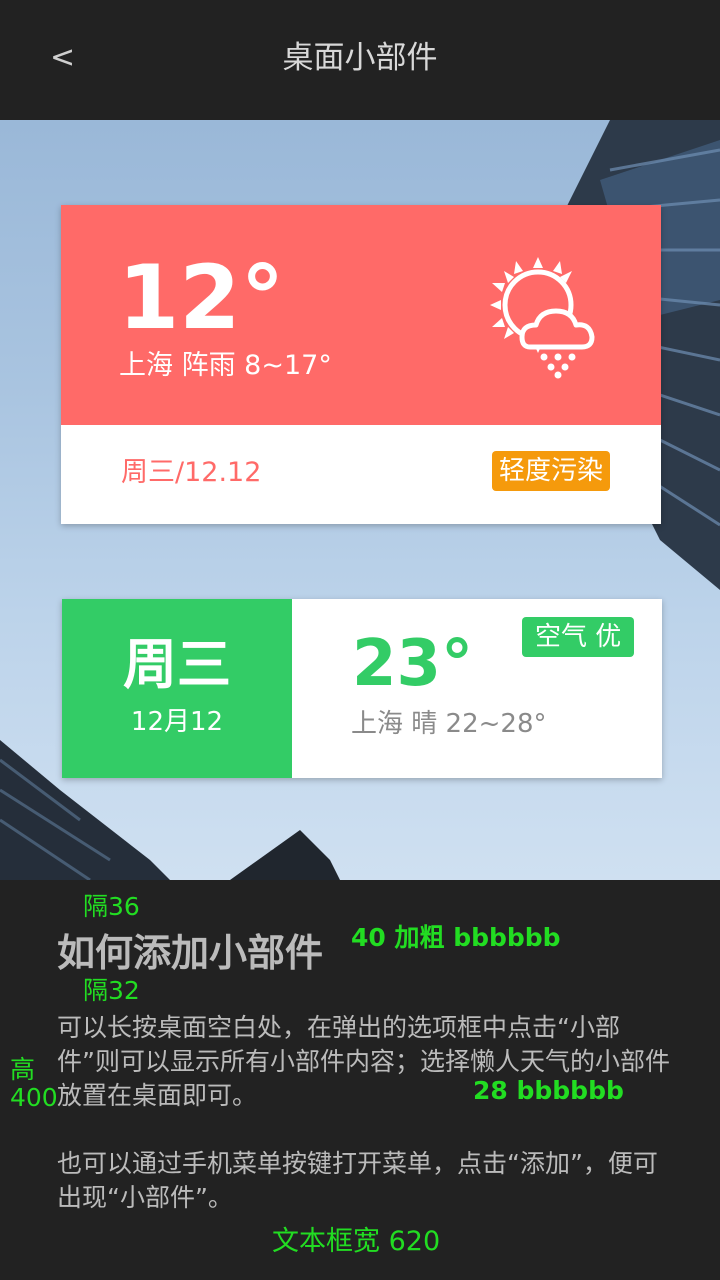  Describe the element at coordinates (201, 297) in the screenshot. I see `current-temperature: 12°` at that location.